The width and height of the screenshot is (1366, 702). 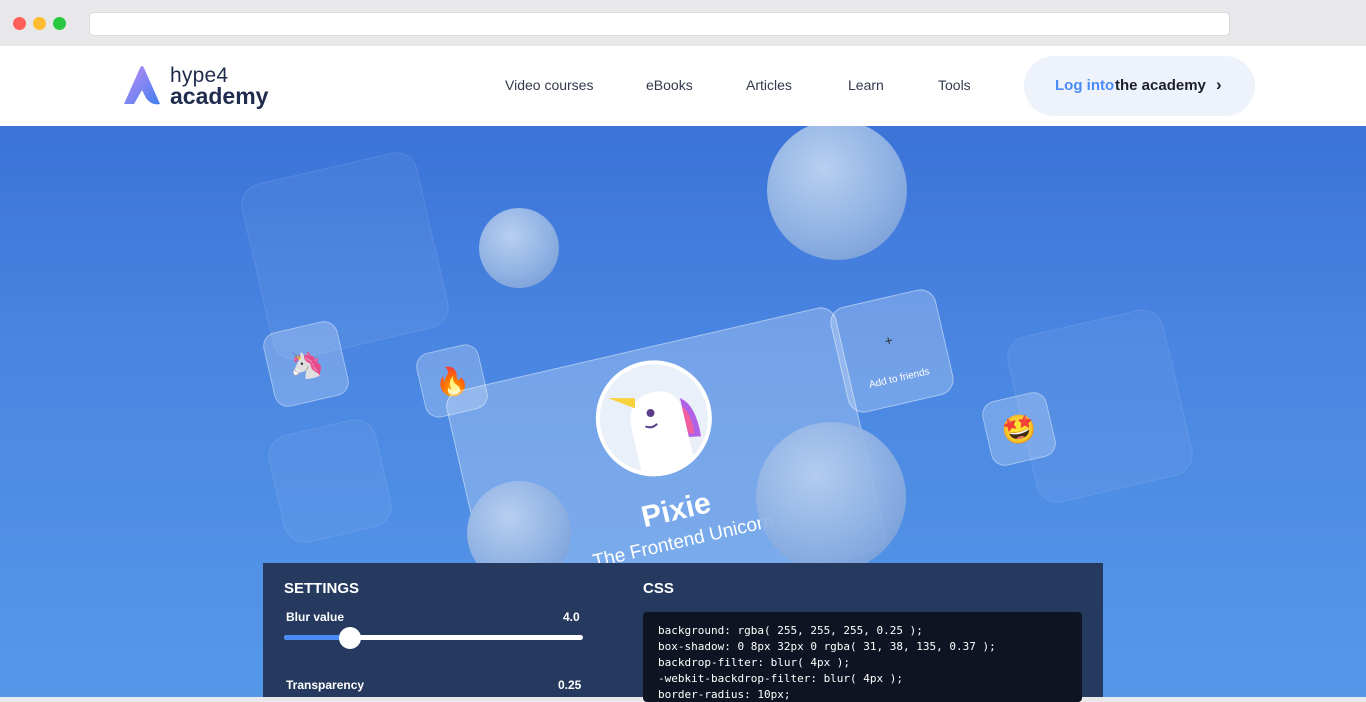 I want to click on code-line: border-radius: 10px;, so click(x=724, y=694).